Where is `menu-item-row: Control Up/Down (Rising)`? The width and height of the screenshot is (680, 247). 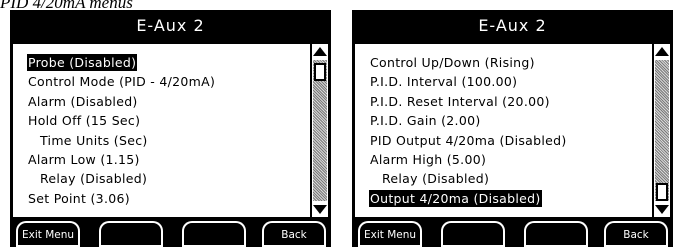 menu-item-row: Control Up/Down (Rising) is located at coordinates (468, 61).